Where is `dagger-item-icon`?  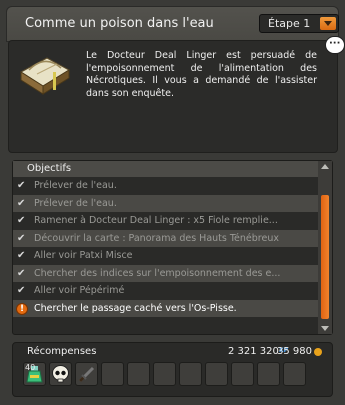 dagger-item-icon is located at coordinates (86, 374).